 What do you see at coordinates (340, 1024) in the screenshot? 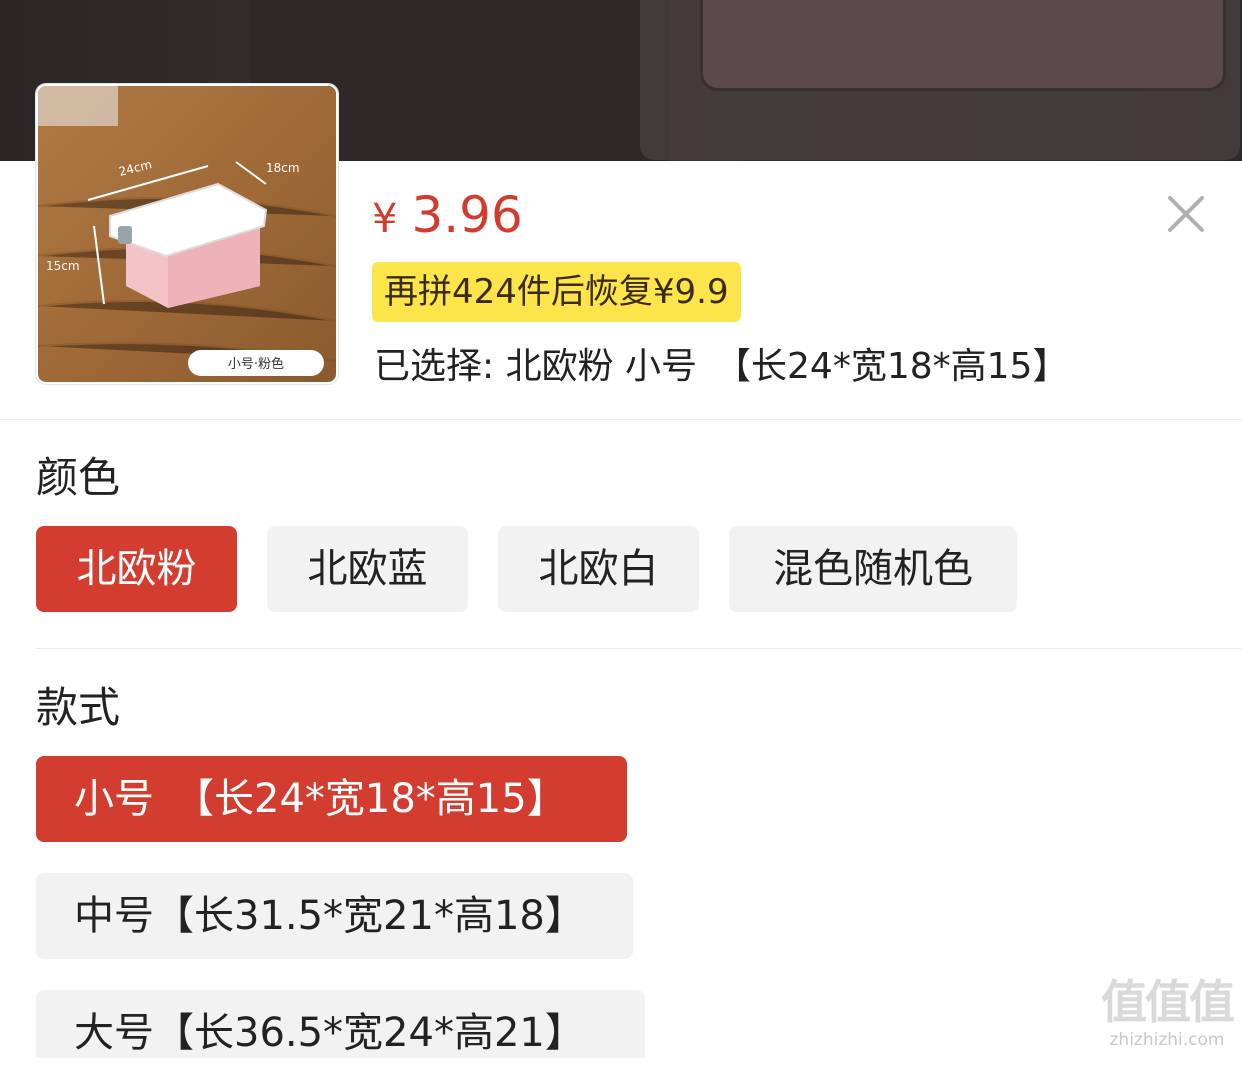
I see `style-option-large: 大号【长36.5*宽24*高21】` at bounding box center [340, 1024].